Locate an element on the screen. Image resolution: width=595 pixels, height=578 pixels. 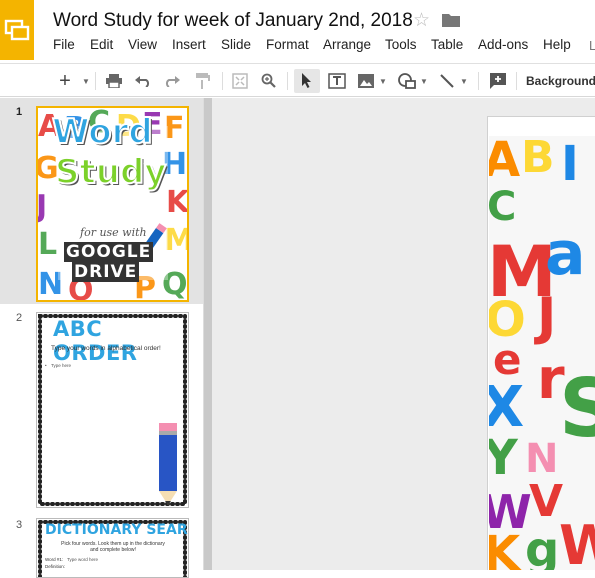
slide-number: 2 is located at coordinates (19, 318).